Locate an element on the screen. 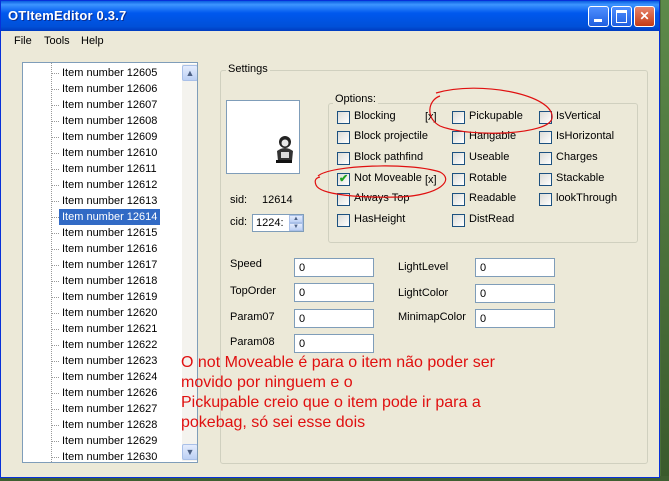  light-level-label: LightLevel is located at coordinates (423, 267).